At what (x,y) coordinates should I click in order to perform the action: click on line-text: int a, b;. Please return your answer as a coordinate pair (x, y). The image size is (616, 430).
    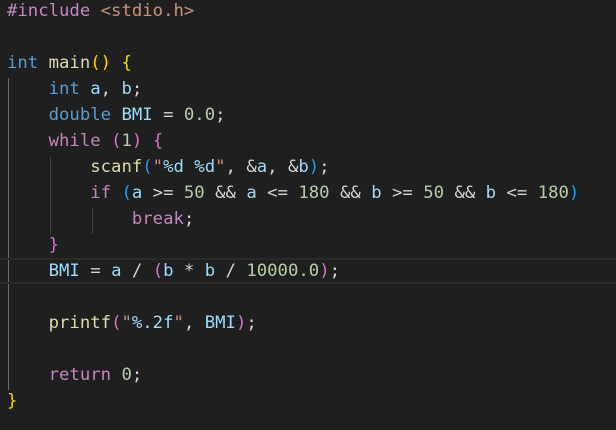
    Looking at the image, I should click on (75, 89).